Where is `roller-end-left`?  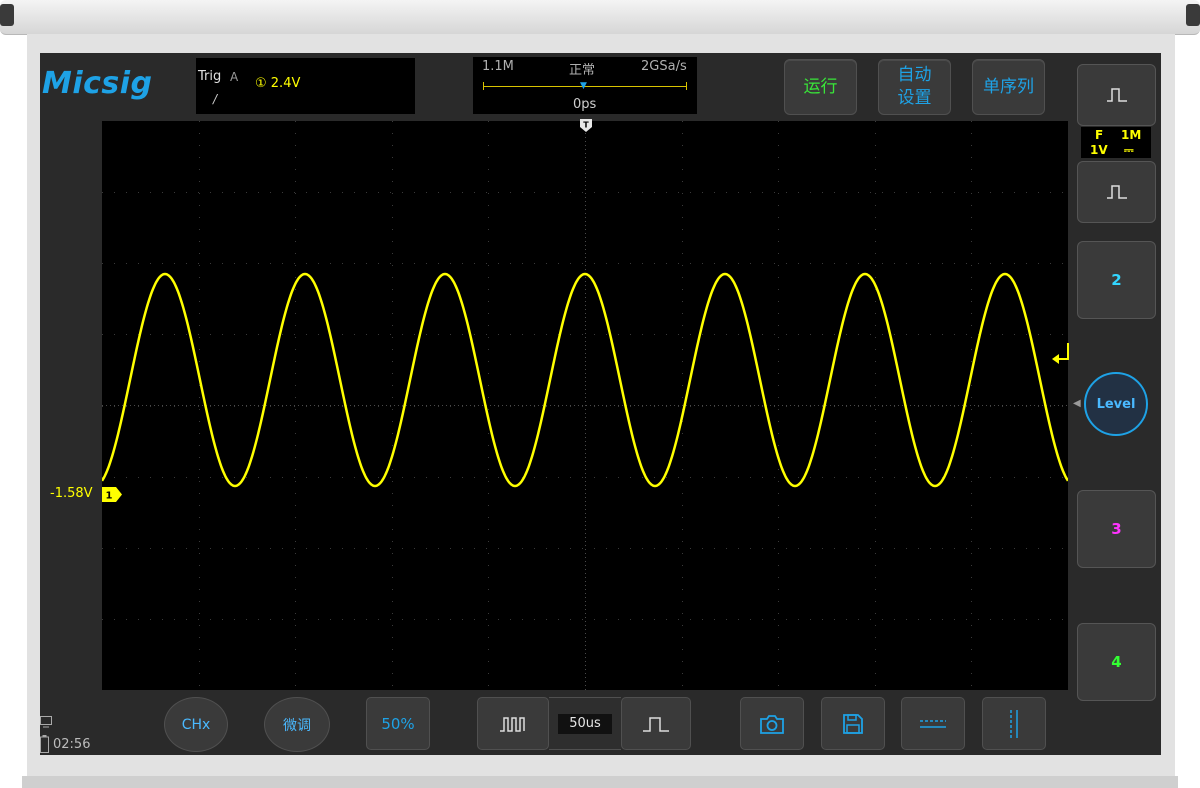 roller-end-left is located at coordinates (7, 15).